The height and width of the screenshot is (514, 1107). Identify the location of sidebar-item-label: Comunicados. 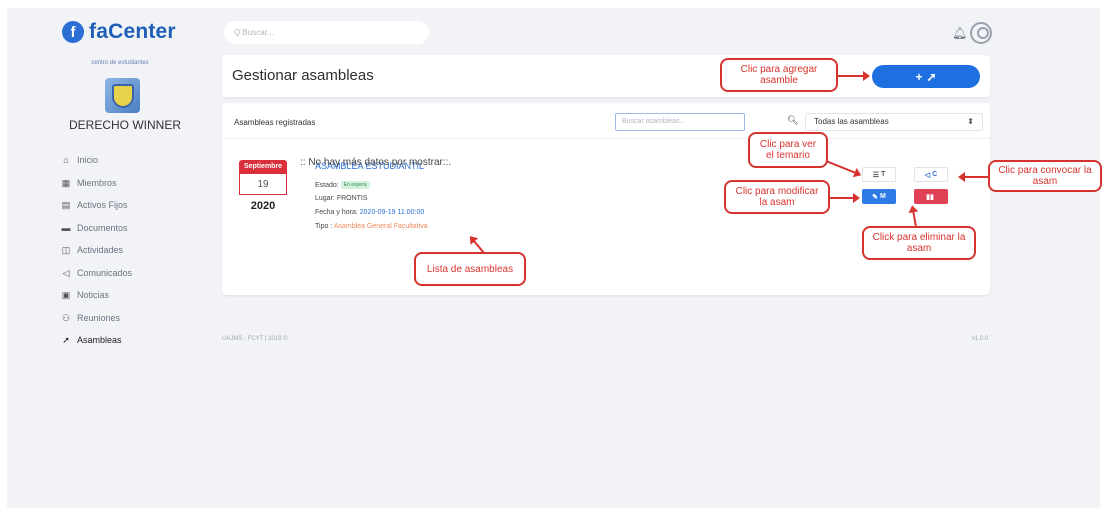
(105, 272).